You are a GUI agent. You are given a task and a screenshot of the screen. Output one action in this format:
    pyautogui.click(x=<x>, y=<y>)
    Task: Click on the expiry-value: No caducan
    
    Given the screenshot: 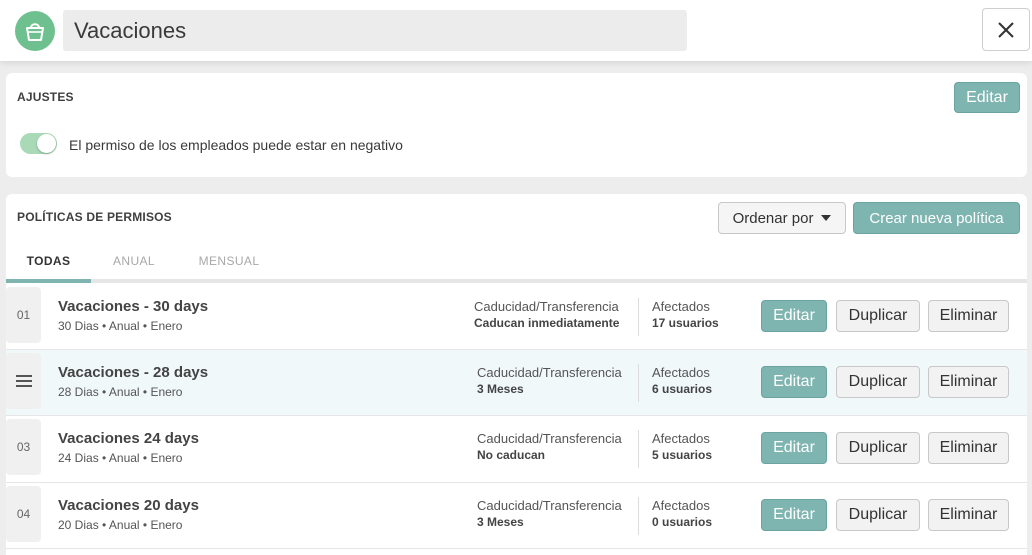 What is the action you would take?
    pyautogui.click(x=511, y=455)
    